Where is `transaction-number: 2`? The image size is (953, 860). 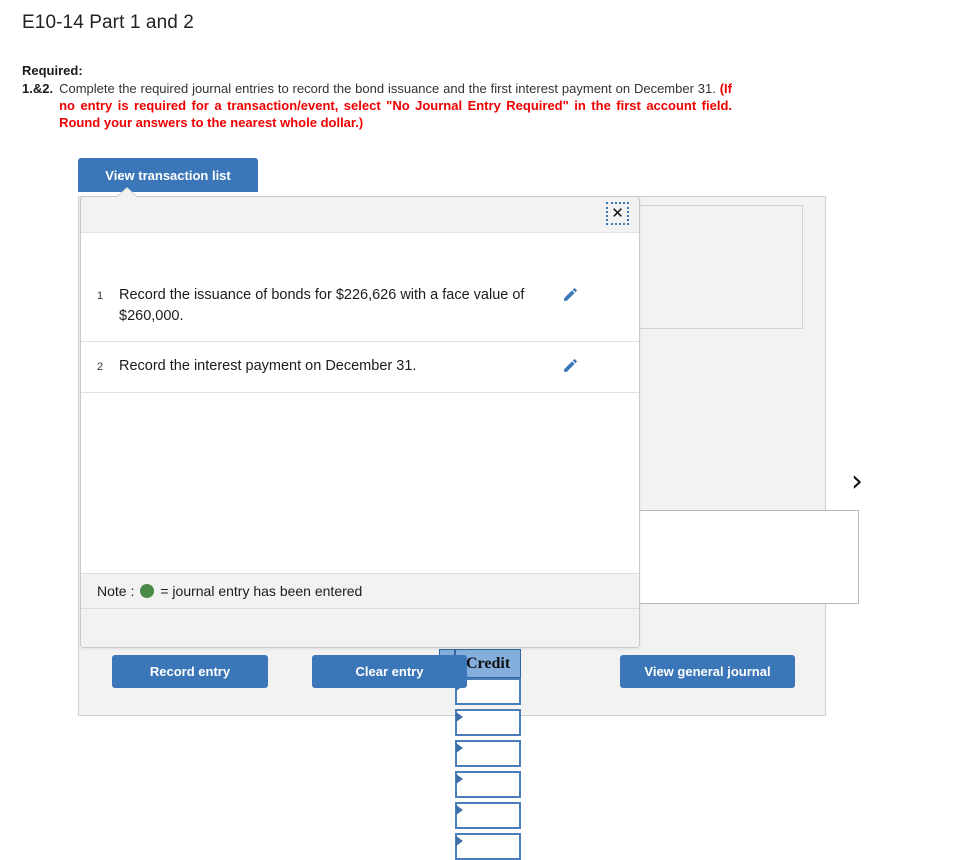
transaction-number: 2 is located at coordinates (100, 367).